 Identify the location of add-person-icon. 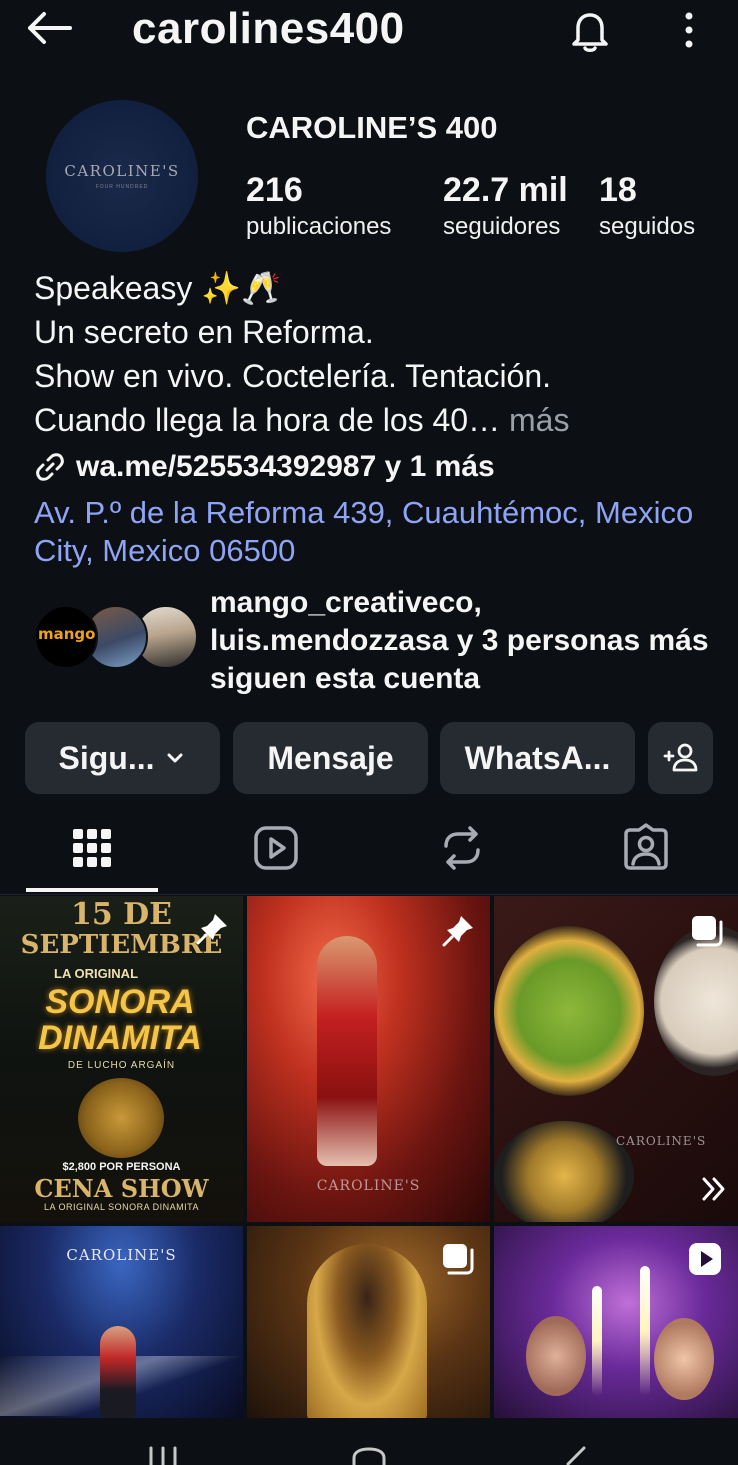
(680, 757).